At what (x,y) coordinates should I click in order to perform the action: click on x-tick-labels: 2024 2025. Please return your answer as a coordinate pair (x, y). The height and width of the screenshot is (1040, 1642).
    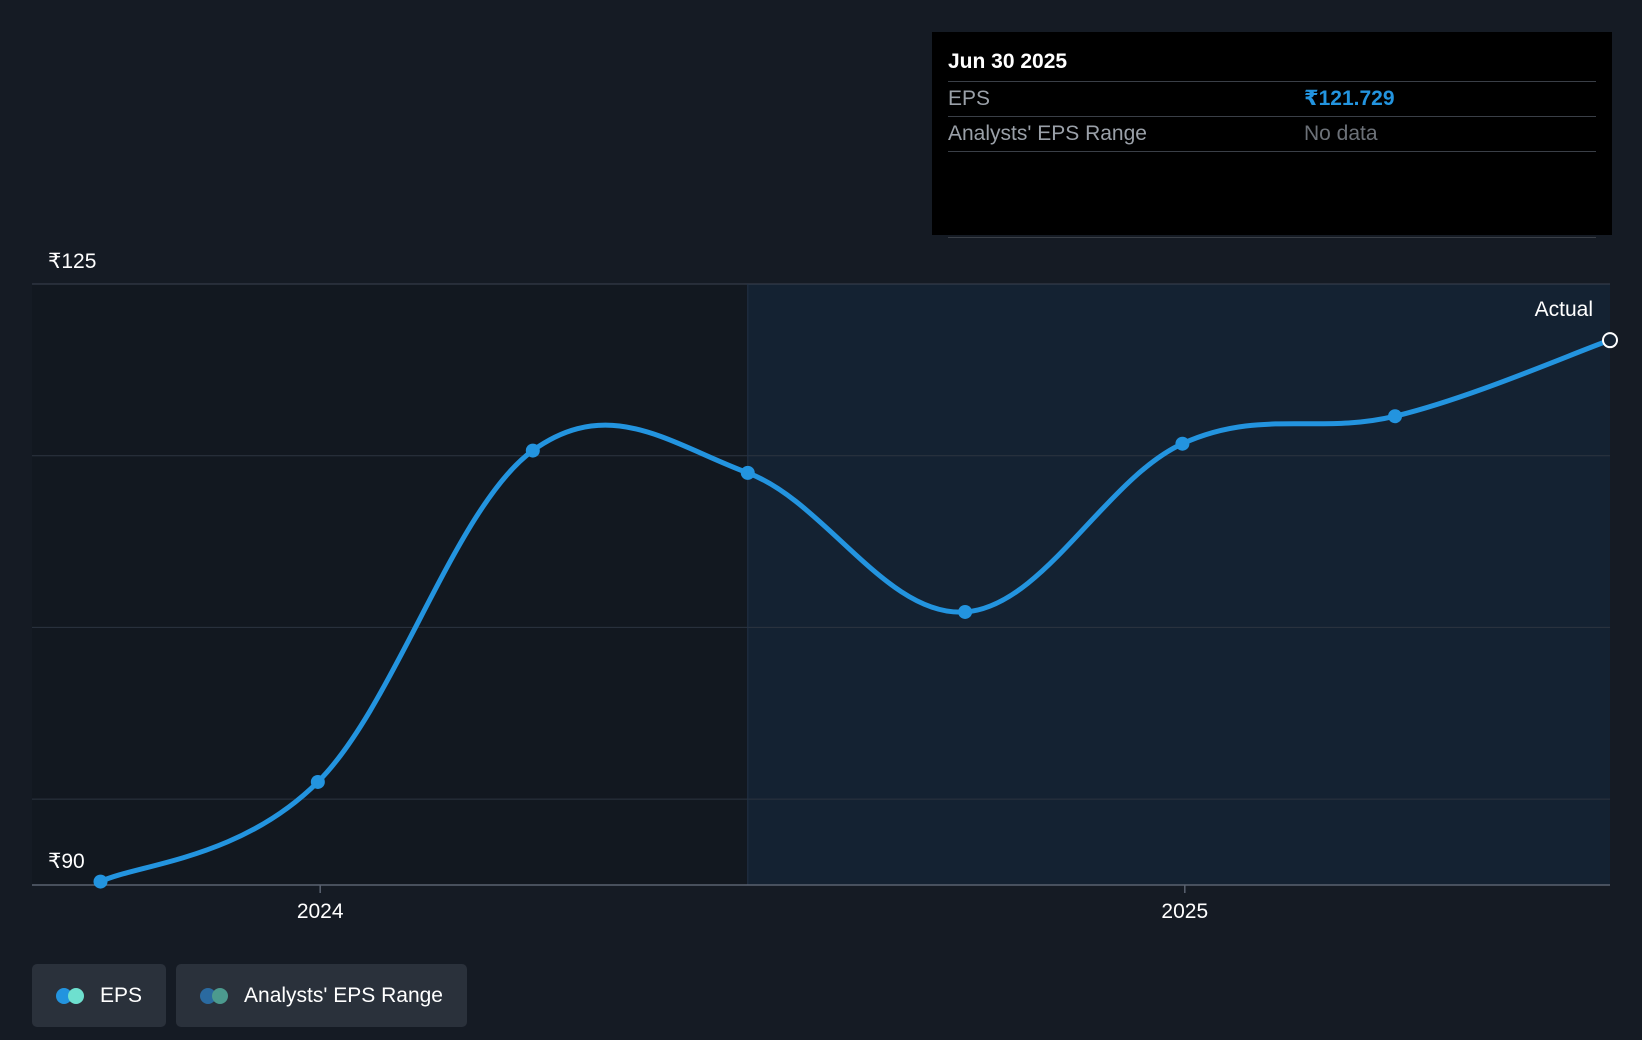
    Looking at the image, I should click on (752, 911).